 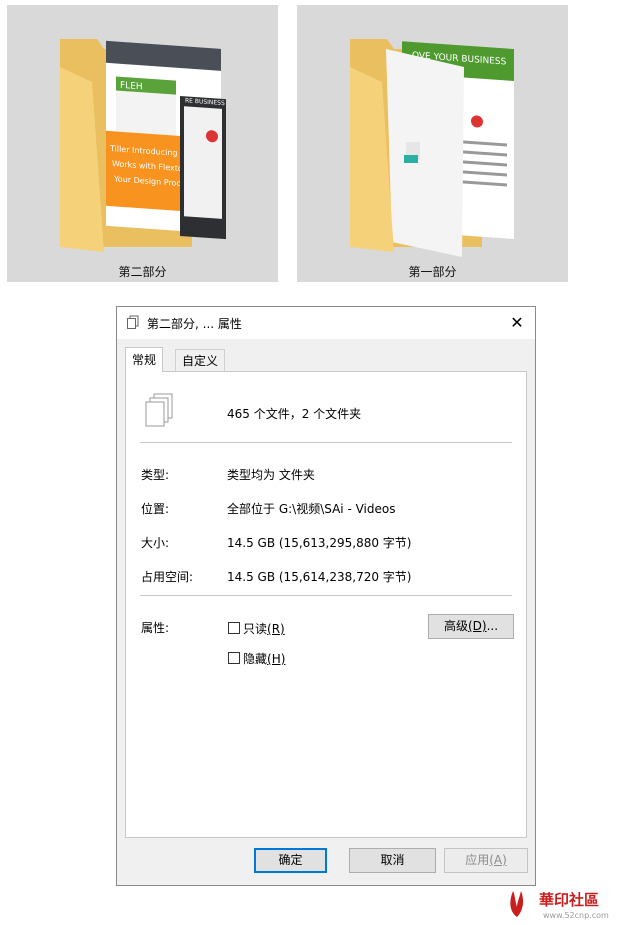 I want to click on dialog-title: 第二部分, ... 属性, so click(x=194, y=324).